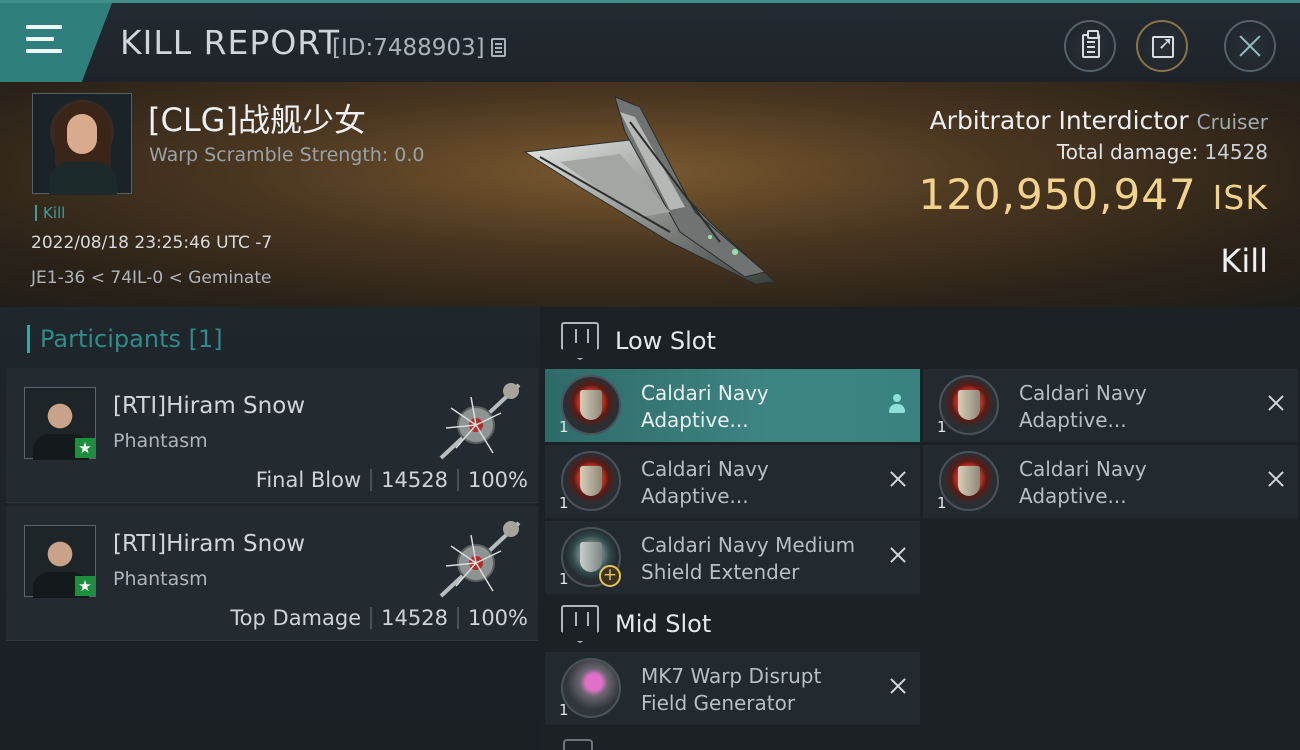 The width and height of the screenshot is (1300, 750). What do you see at coordinates (151, 278) in the screenshot?
I see `kill-location: JE1-36 < 74IL-0 < Geminate` at bounding box center [151, 278].